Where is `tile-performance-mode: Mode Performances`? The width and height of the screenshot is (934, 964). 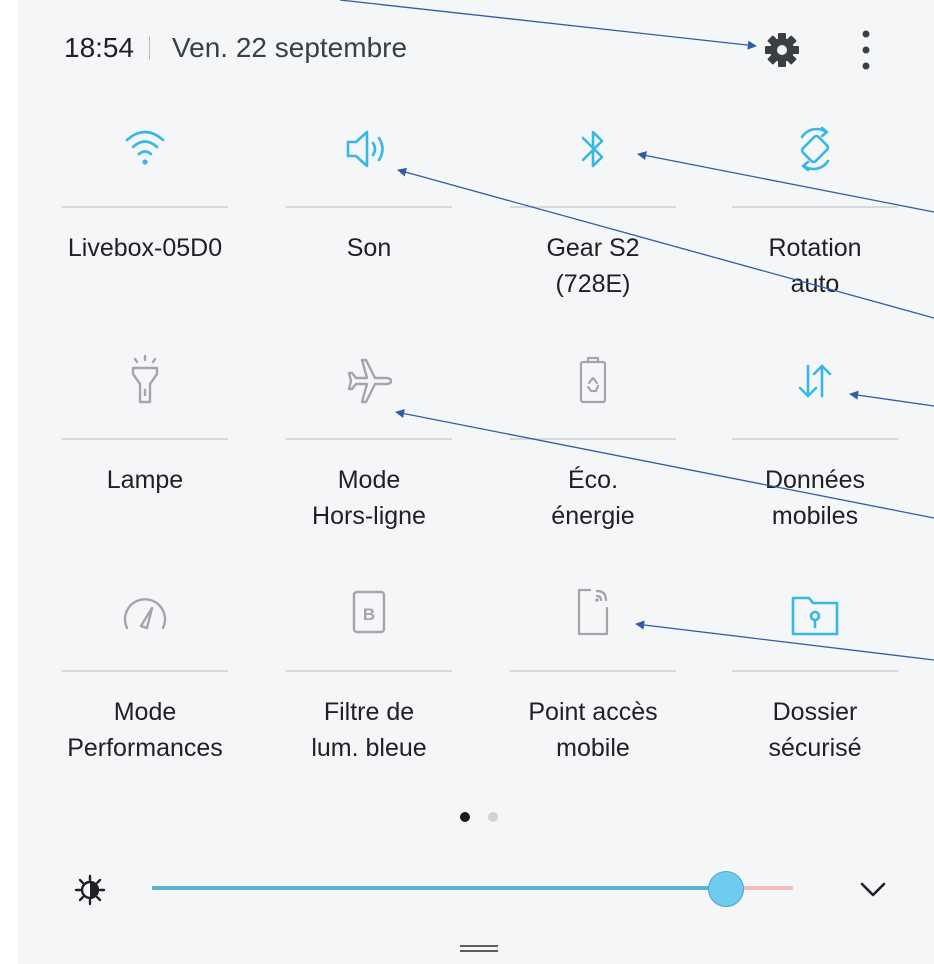
tile-performance-mode: Mode Performances is located at coordinates (145, 697).